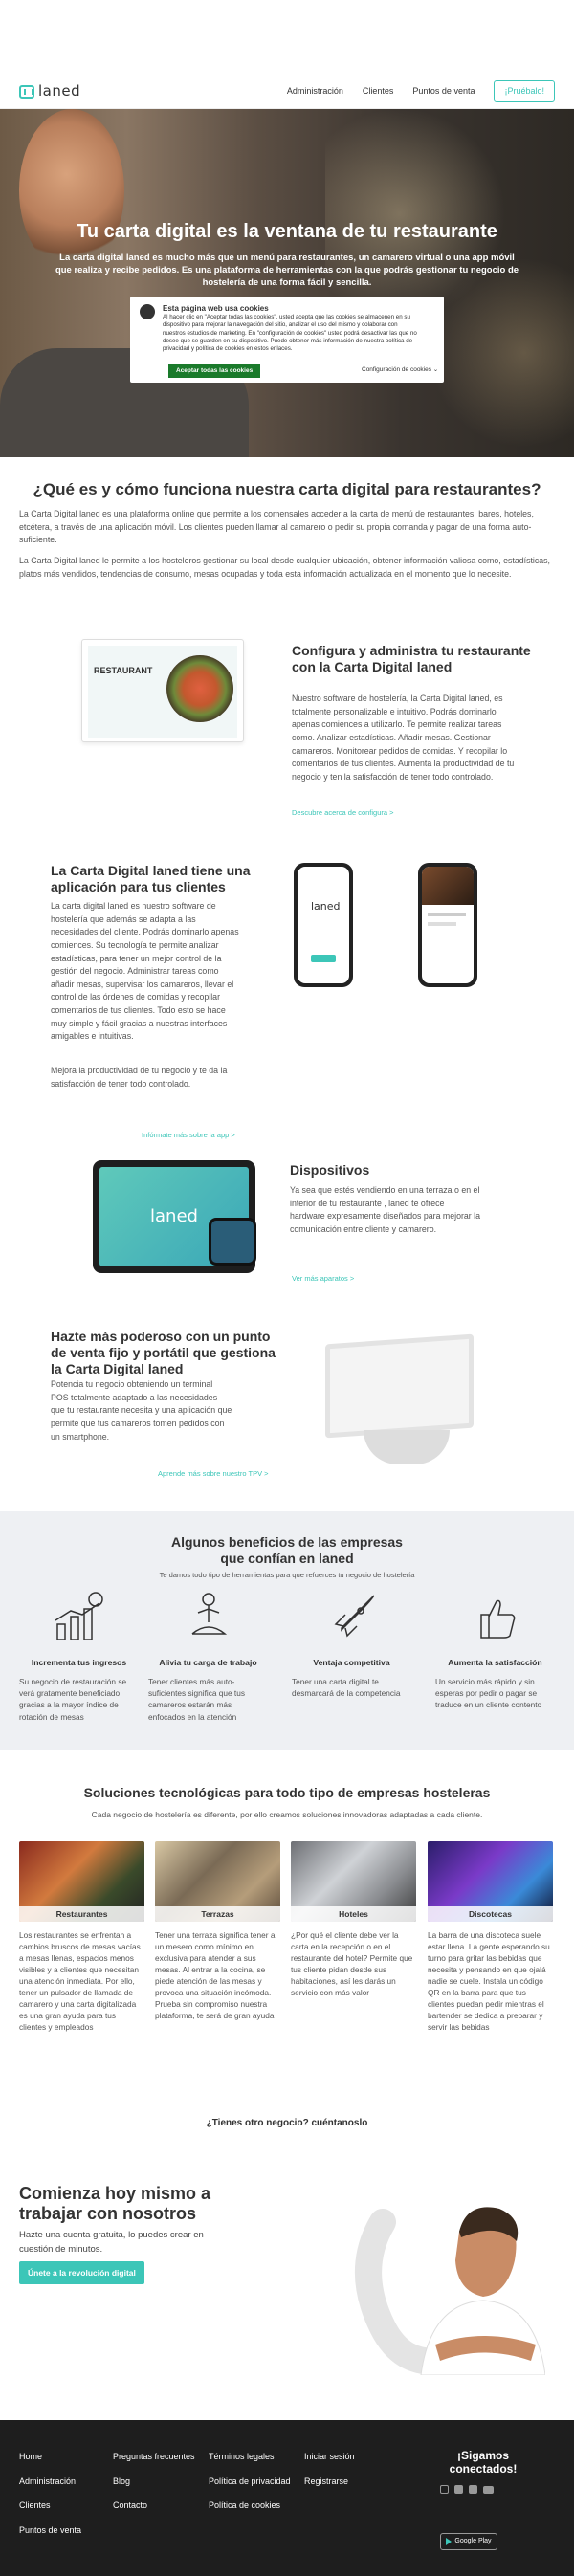 This screenshot has width=574, height=2576. I want to click on try-it-button: ¡Pruébalo!, so click(524, 91).